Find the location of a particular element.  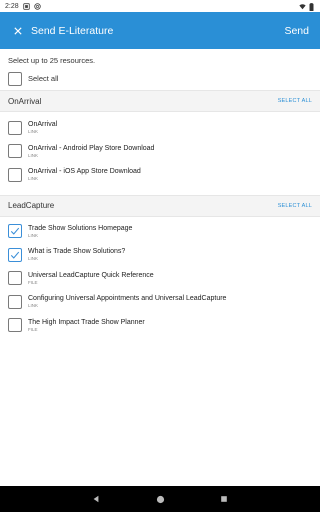

list-item: OnArrival LINK is located at coordinates (160, 128).